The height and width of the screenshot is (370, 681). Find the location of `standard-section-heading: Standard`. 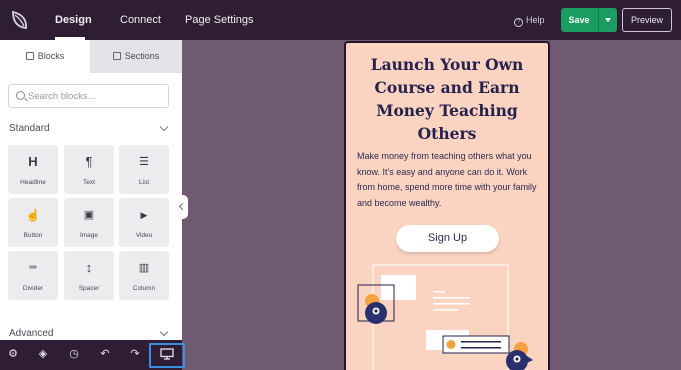

standard-section-heading: Standard is located at coordinates (29, 128).